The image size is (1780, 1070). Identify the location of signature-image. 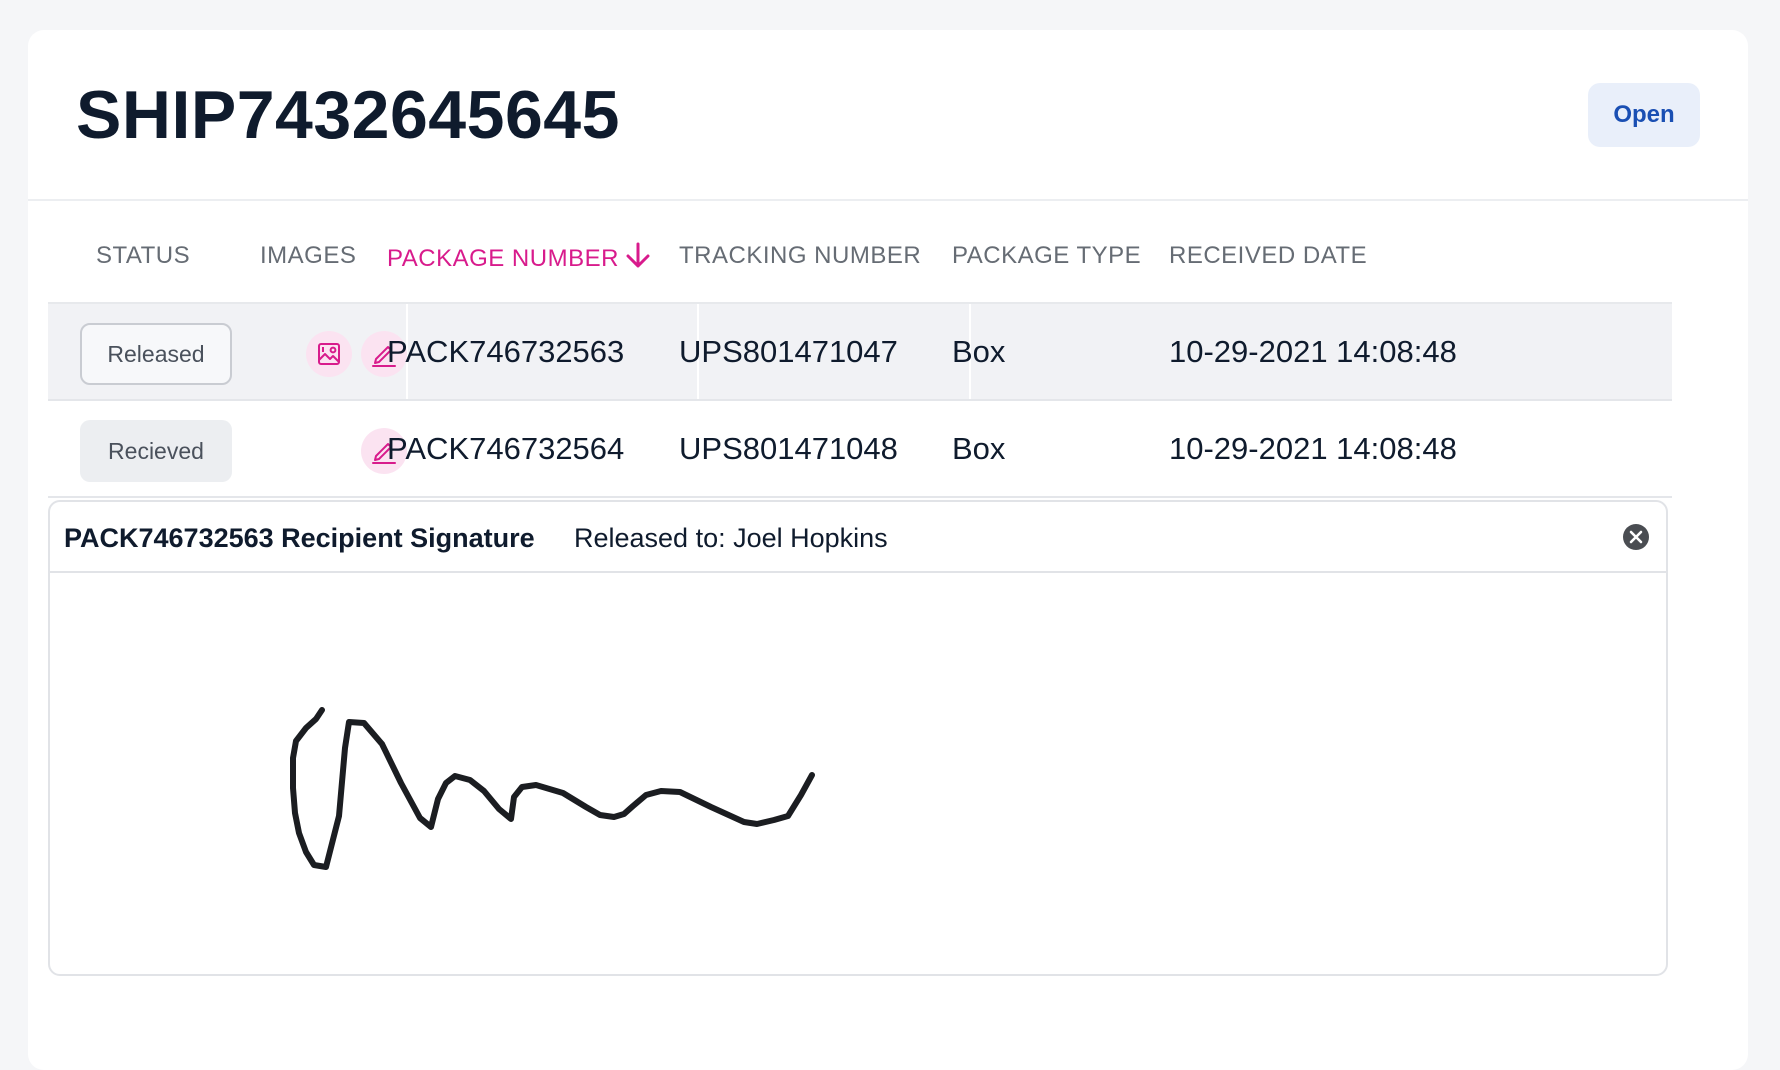
(552, 788).